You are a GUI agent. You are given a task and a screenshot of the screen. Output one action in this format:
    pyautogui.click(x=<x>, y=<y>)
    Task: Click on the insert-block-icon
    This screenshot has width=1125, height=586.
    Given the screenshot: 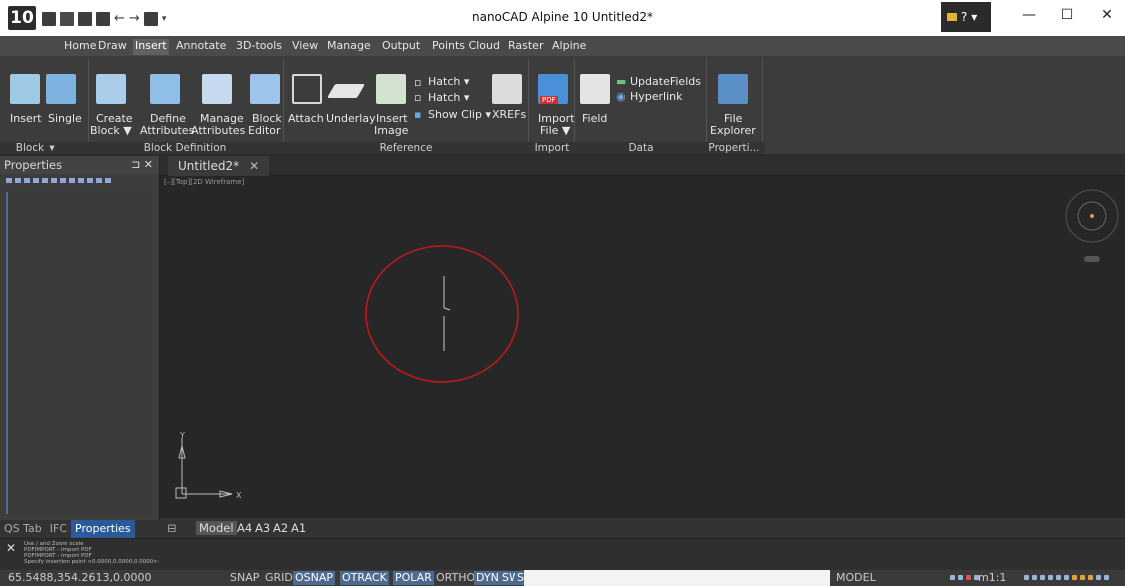 What is the action you would take?
    pyautogui.click(x=25, y=89)
    